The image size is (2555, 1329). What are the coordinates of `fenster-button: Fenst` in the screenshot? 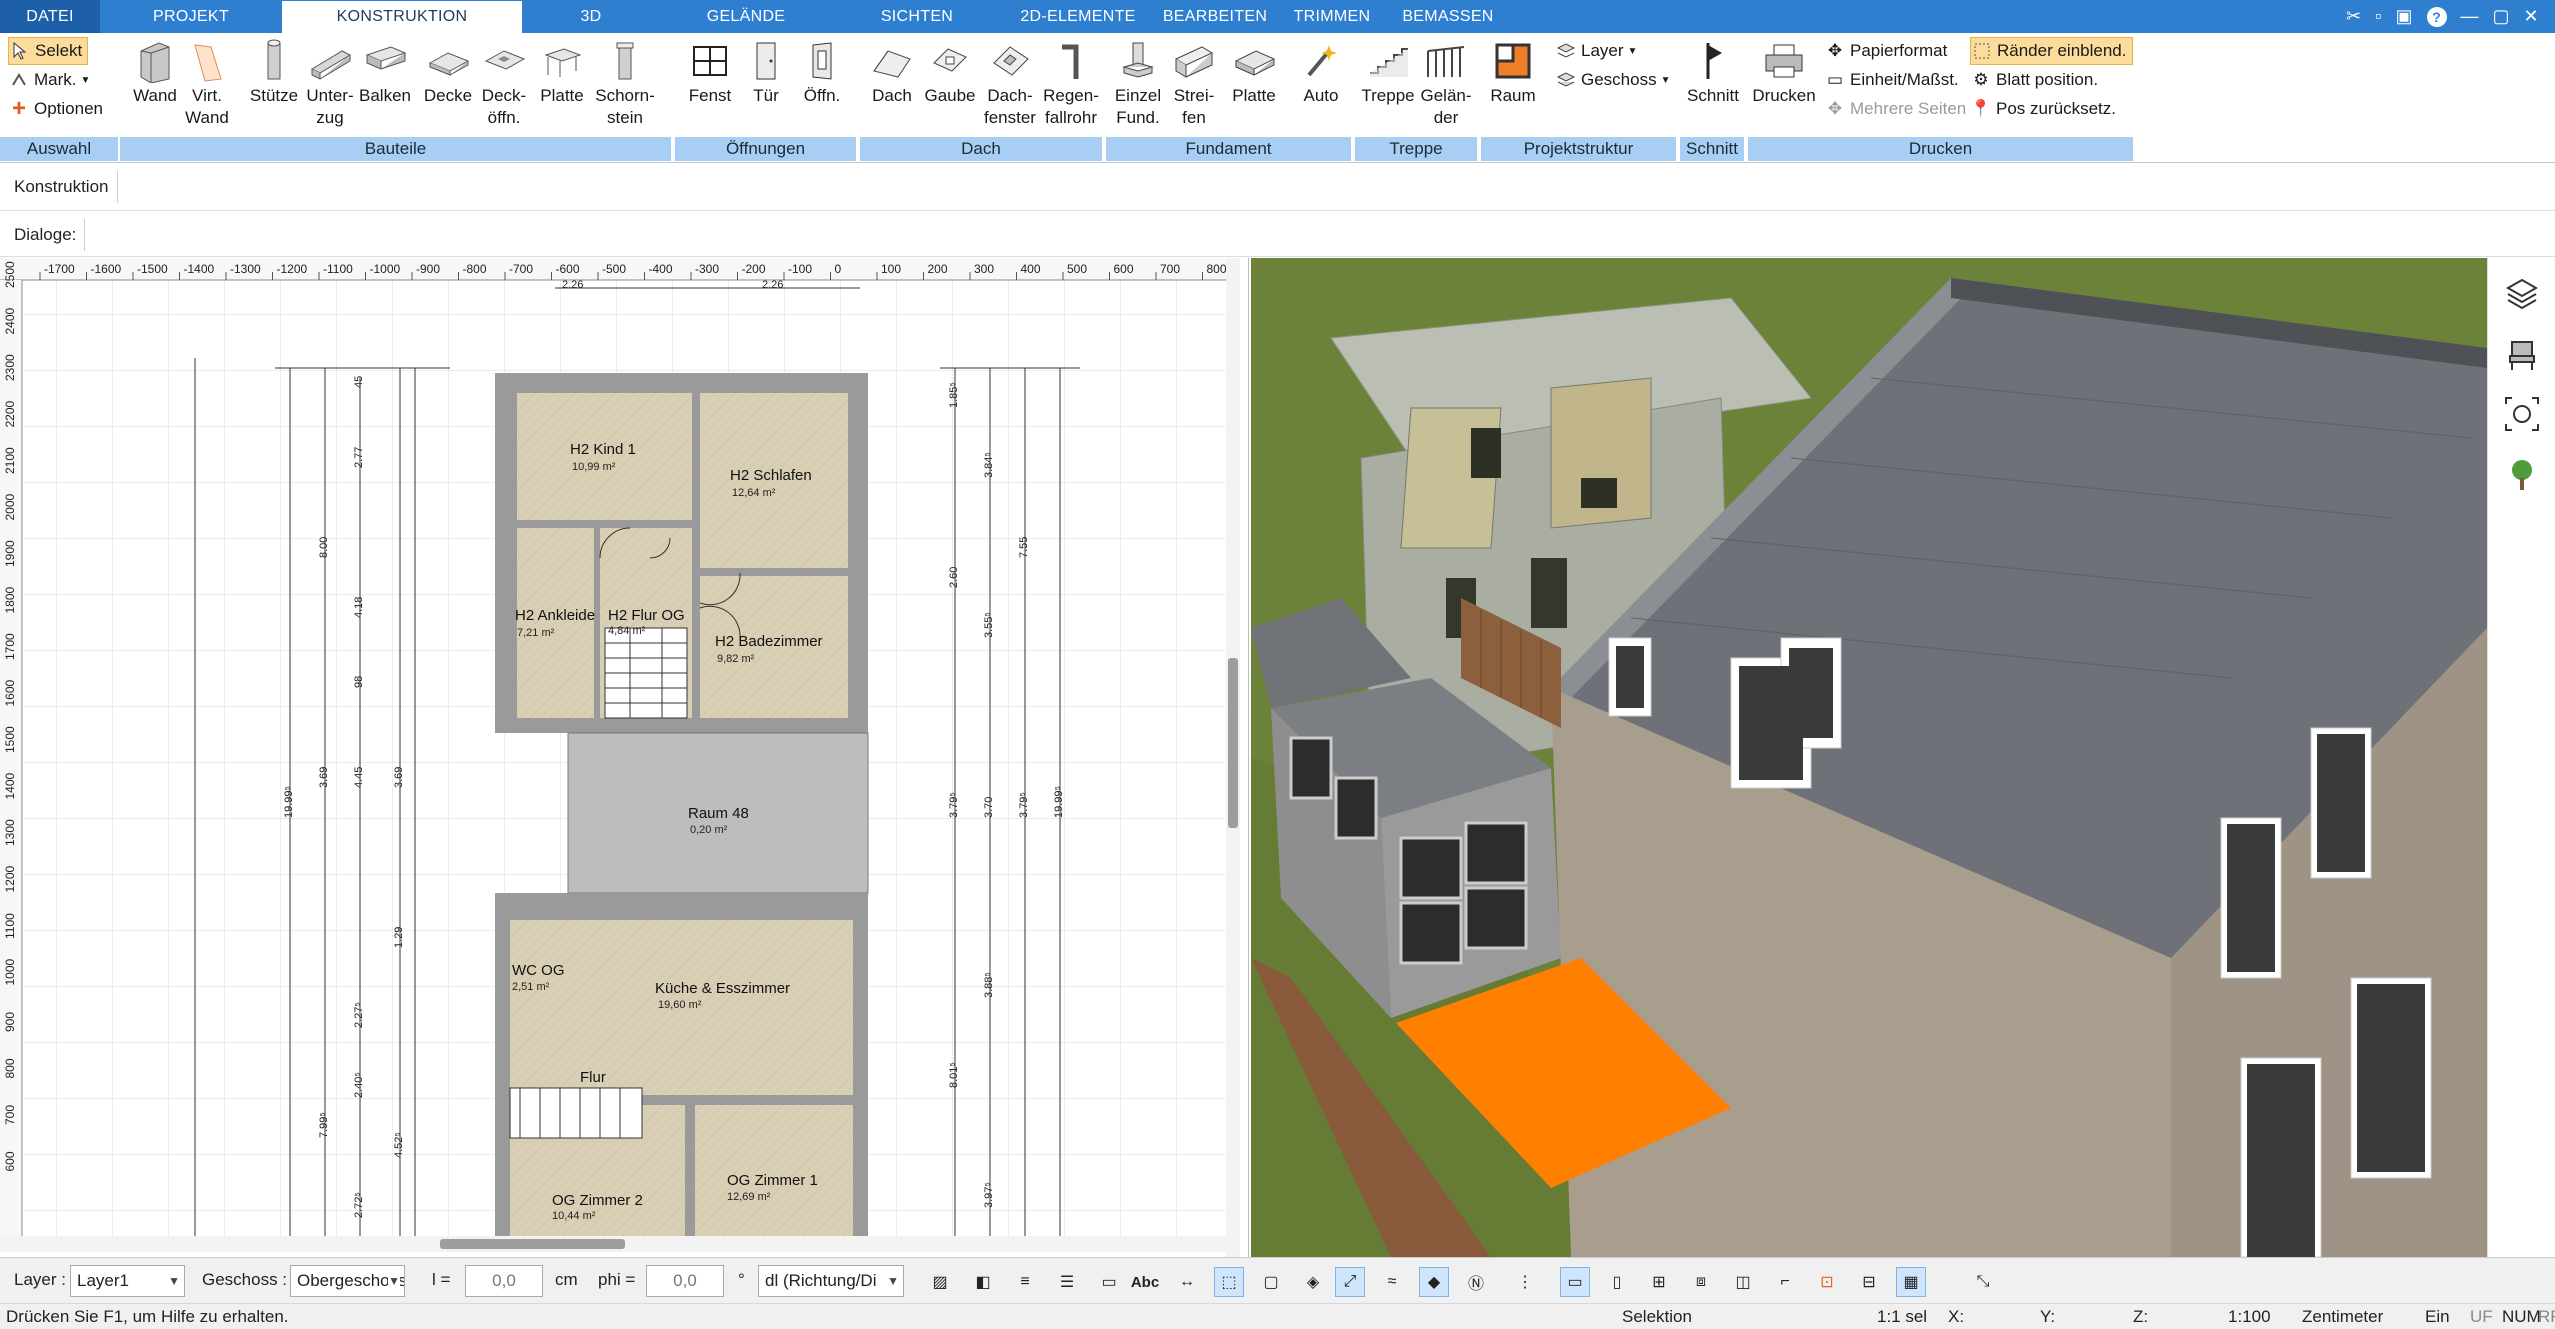 It's located at (710, 72).